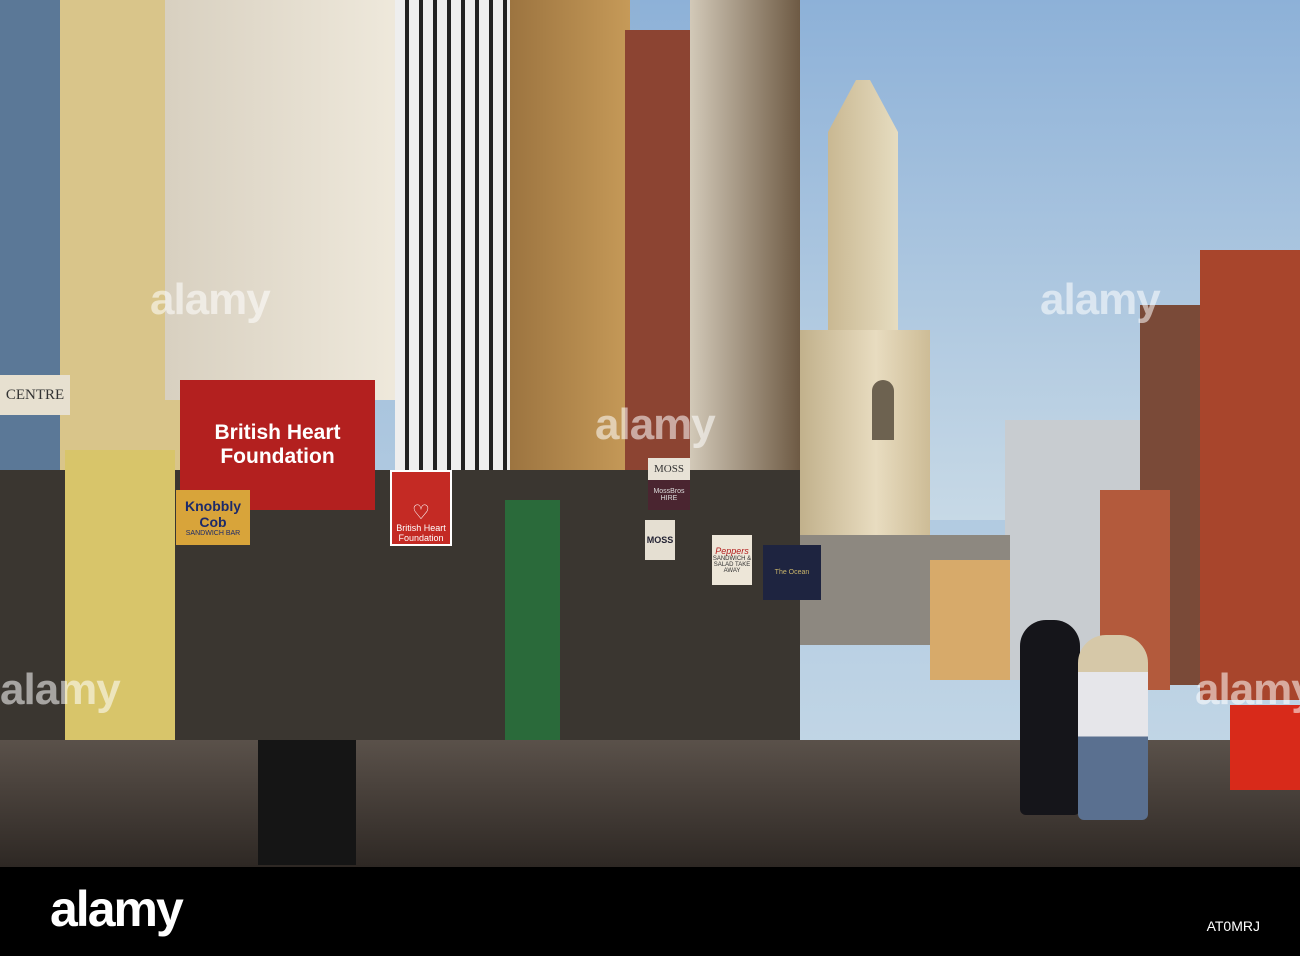  Describe the element at coordinates (455, 250) in the screenshot. I see `tudor-building` at that location.